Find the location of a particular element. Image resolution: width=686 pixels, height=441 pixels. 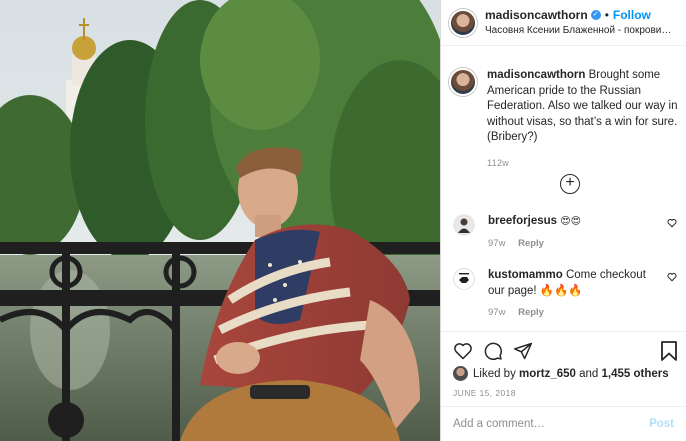

caption-avatar is located at coordinates (463, 82).